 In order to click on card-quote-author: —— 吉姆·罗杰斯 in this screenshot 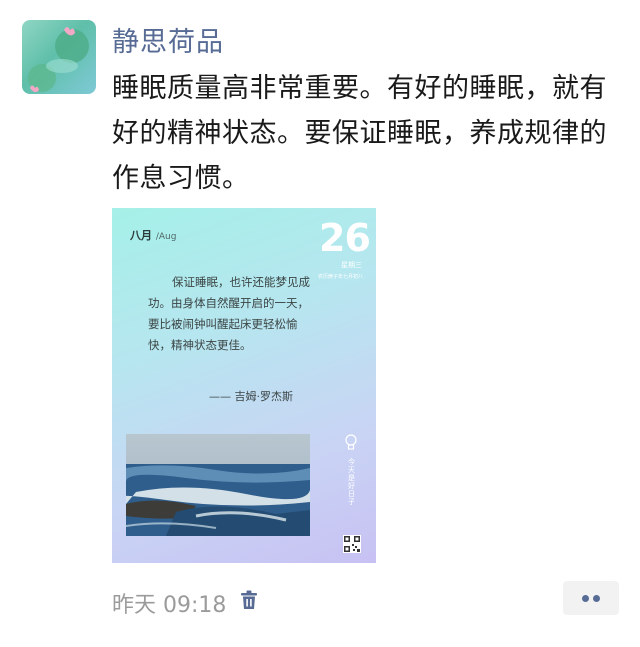, I will do `click(251, 396)`.